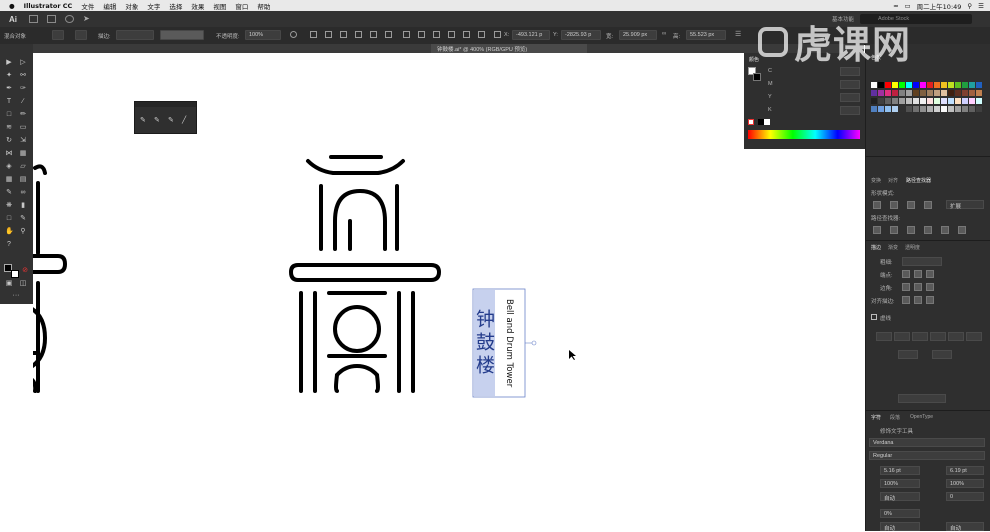 The height and width of the screenshot is (532, 990). I want to click on character-rotation-field: 自动, so click(900, 527).